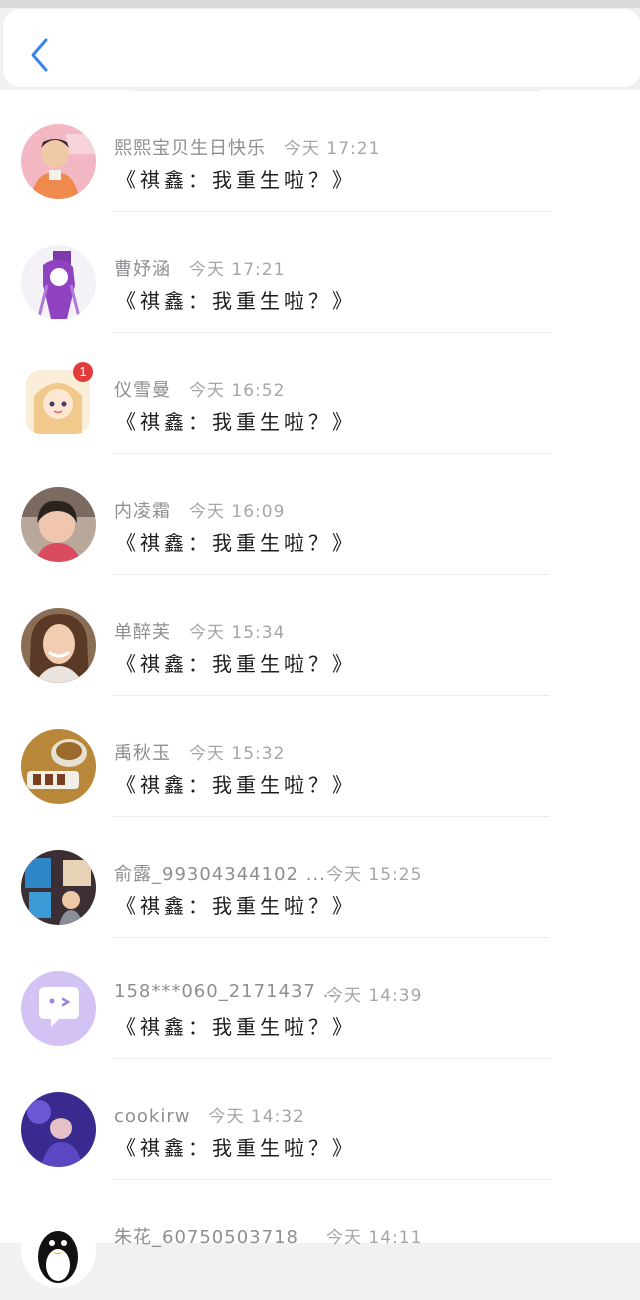  I want to click on chevron-left-icon, so click(39, 55).